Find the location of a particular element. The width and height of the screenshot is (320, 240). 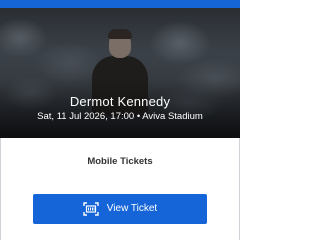

event-artist-name: Dermot Kennedy is located at coordinates (120, 101).